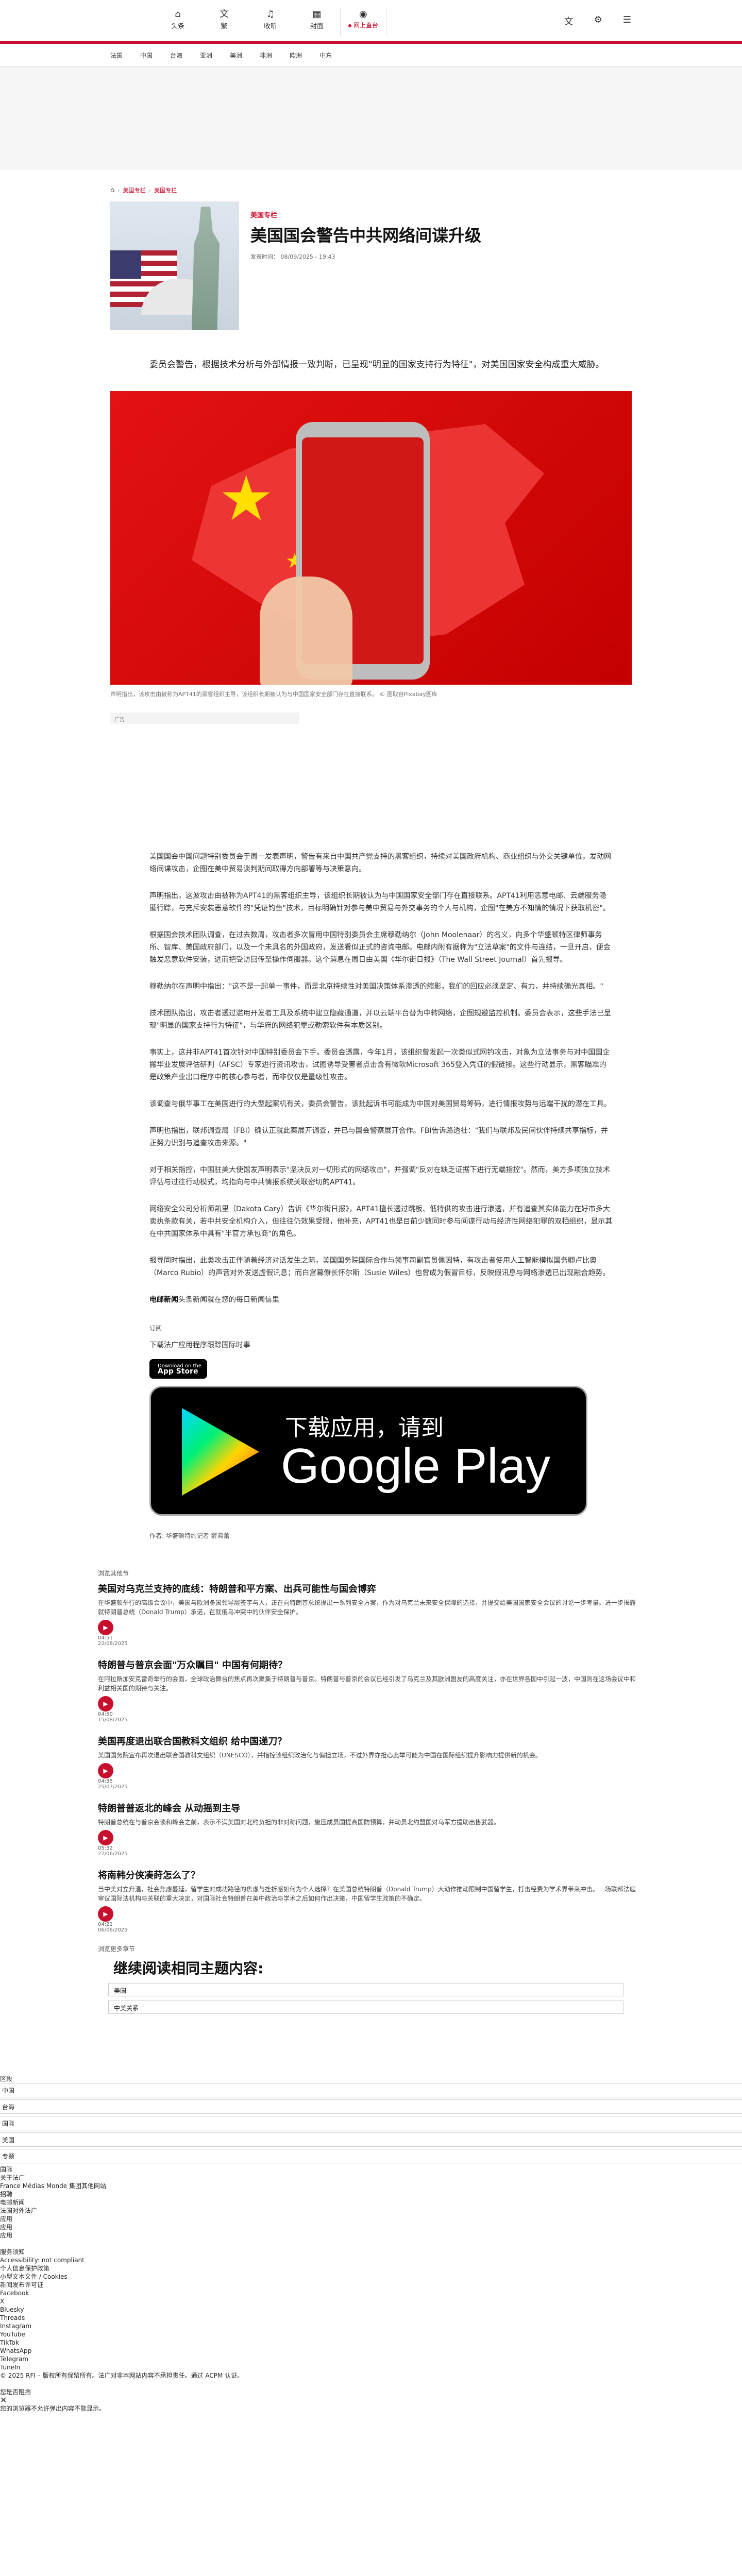 This screenshot has height=2576, width=742. Describe the element at coordinates (371, 2268) in the screenshot. I see `legal-link: 个人信息保护政策` at that location.